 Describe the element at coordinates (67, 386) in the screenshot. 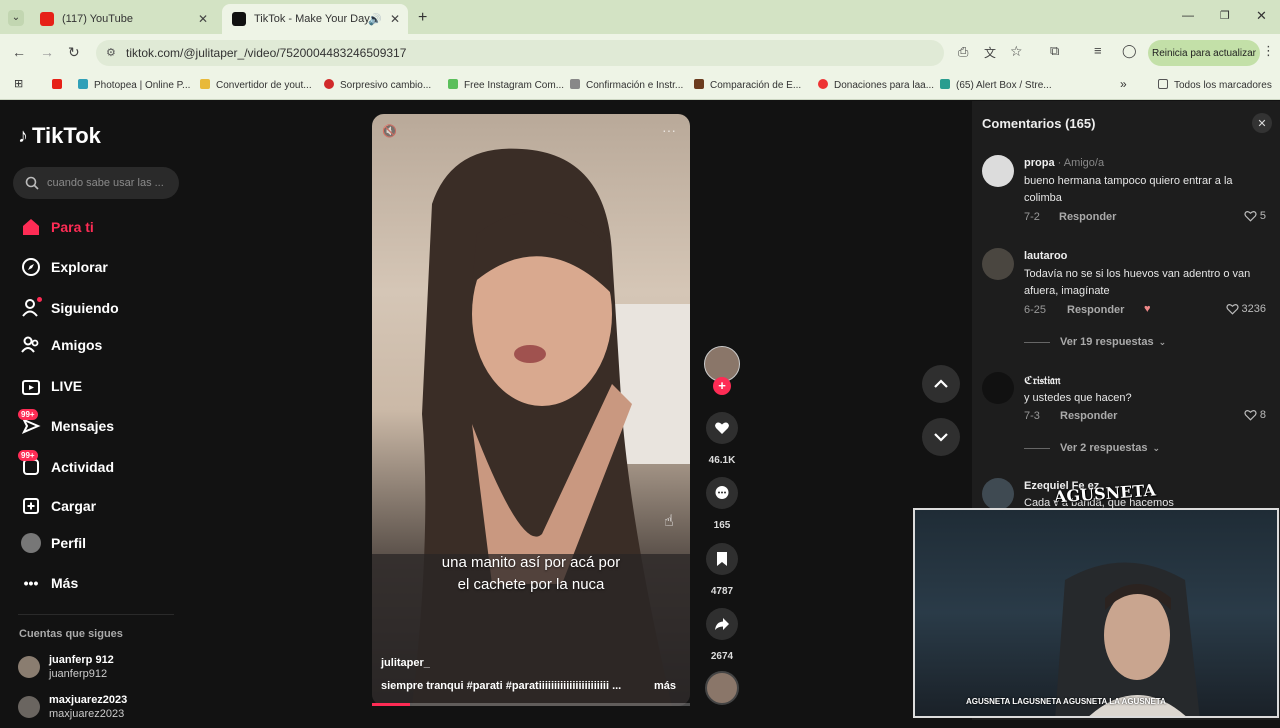

I see `nav-label: LIVE` at that location.